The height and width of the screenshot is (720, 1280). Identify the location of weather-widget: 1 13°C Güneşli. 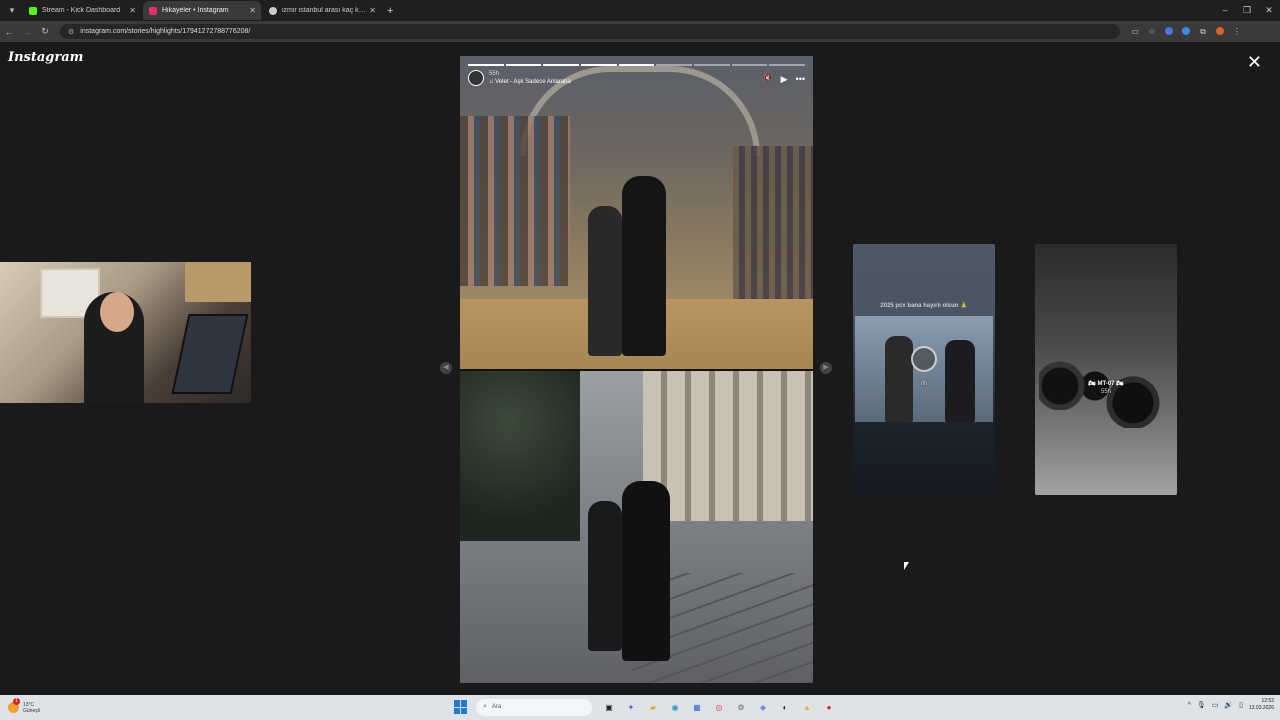
(38, 706).